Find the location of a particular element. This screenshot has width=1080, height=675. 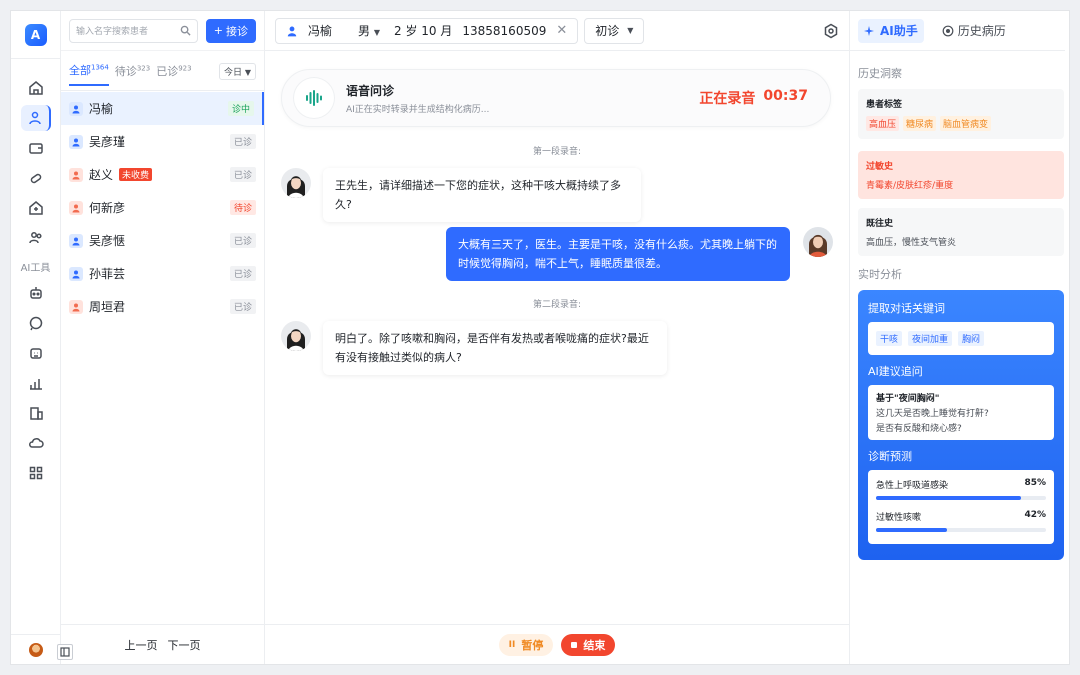

chevron-down-icon: ▼ is located at coordinates (377, 32).